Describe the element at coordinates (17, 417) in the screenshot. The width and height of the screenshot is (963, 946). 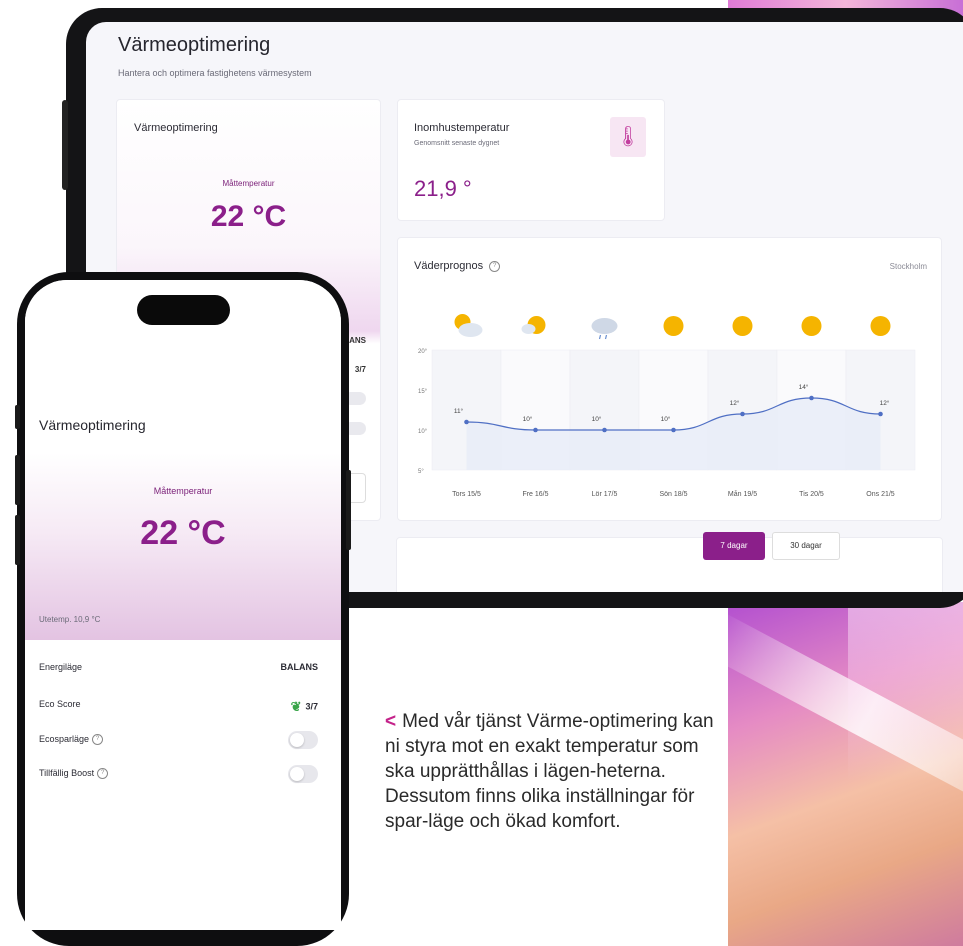
I see `phone-action-button` at that location.